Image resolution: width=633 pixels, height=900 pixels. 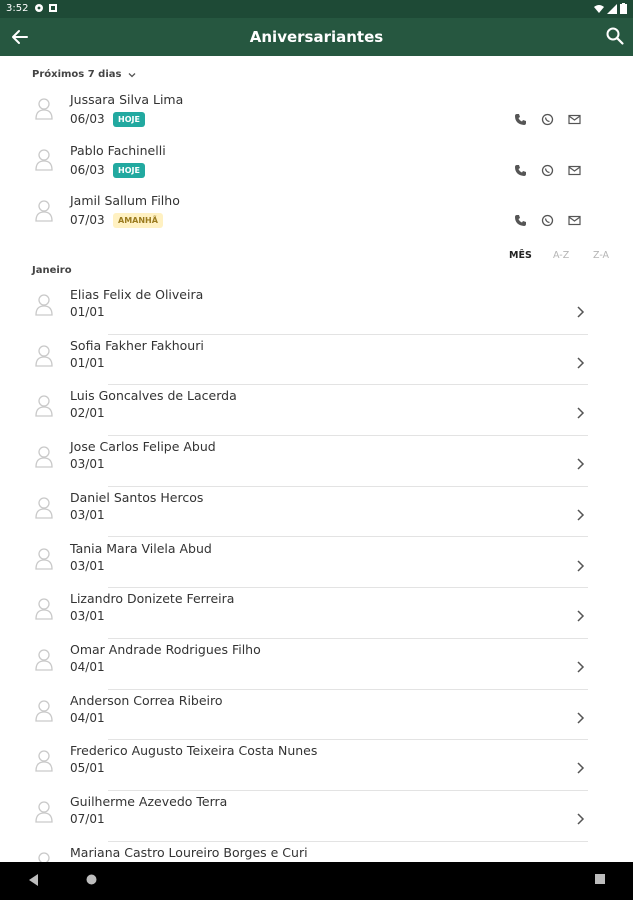 What do you see at coordinates (132, 74) in the screenshot?
I see `chevron-down-icon` at bounding box center [132, 74].